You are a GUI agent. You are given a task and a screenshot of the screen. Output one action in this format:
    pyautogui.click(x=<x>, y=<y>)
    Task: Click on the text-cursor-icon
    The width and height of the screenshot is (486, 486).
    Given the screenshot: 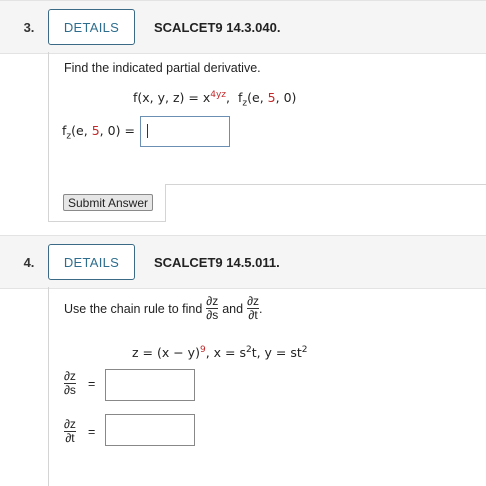 What is the action you would take?
    pyautogui.click(x=147, y=131)
    